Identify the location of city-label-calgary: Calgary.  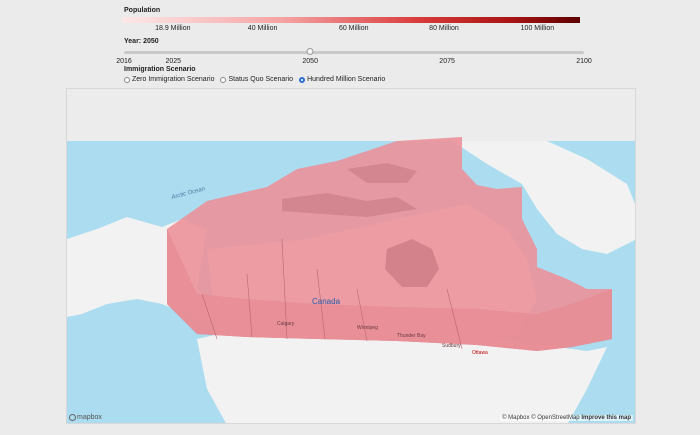
(286, 324).